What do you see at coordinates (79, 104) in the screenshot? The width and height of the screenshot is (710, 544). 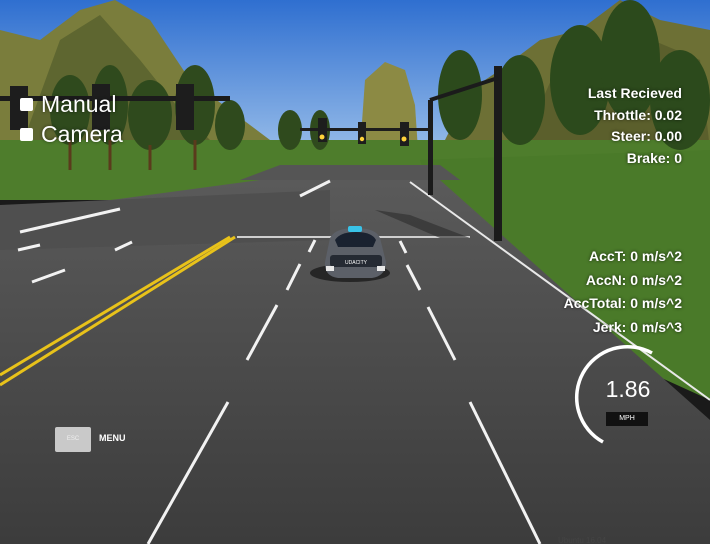 I see `manual-label: Manual` at bounding box center [79, 104].